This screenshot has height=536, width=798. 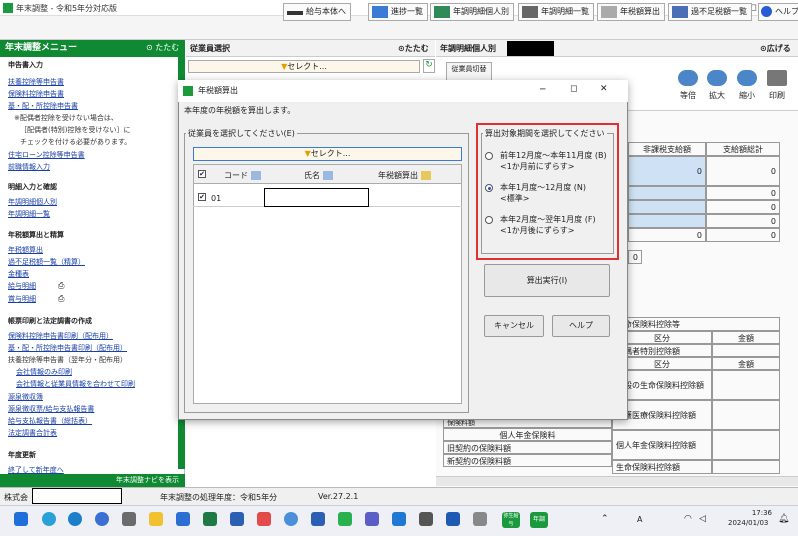 What do you see at coordinates (60, 336) in the screenshot?
I see `link-print-hoken: 保険料控除申告書印刷（配布用）` at bounding box center [60, 336].